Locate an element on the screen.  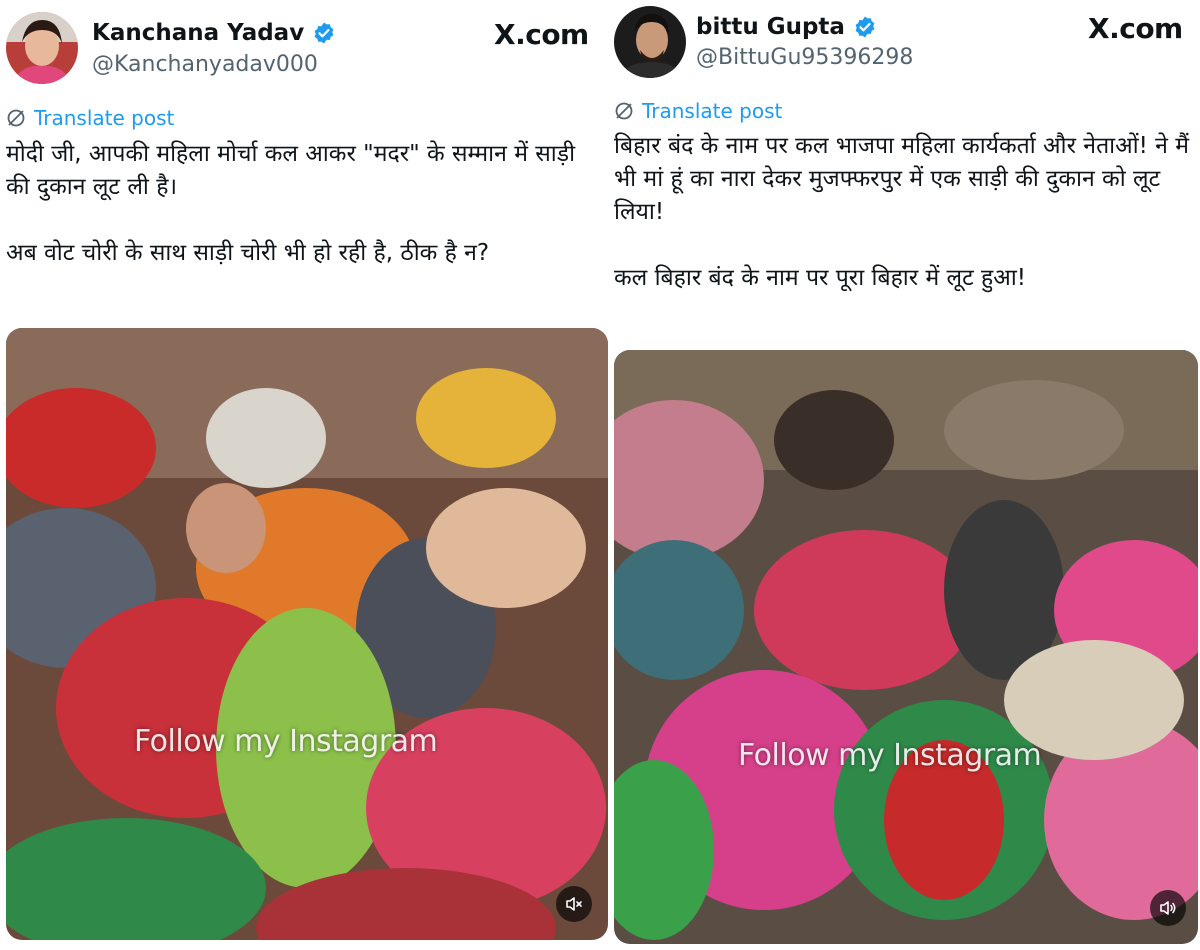
mute-toggle-button is located at coordinates (574, 904).